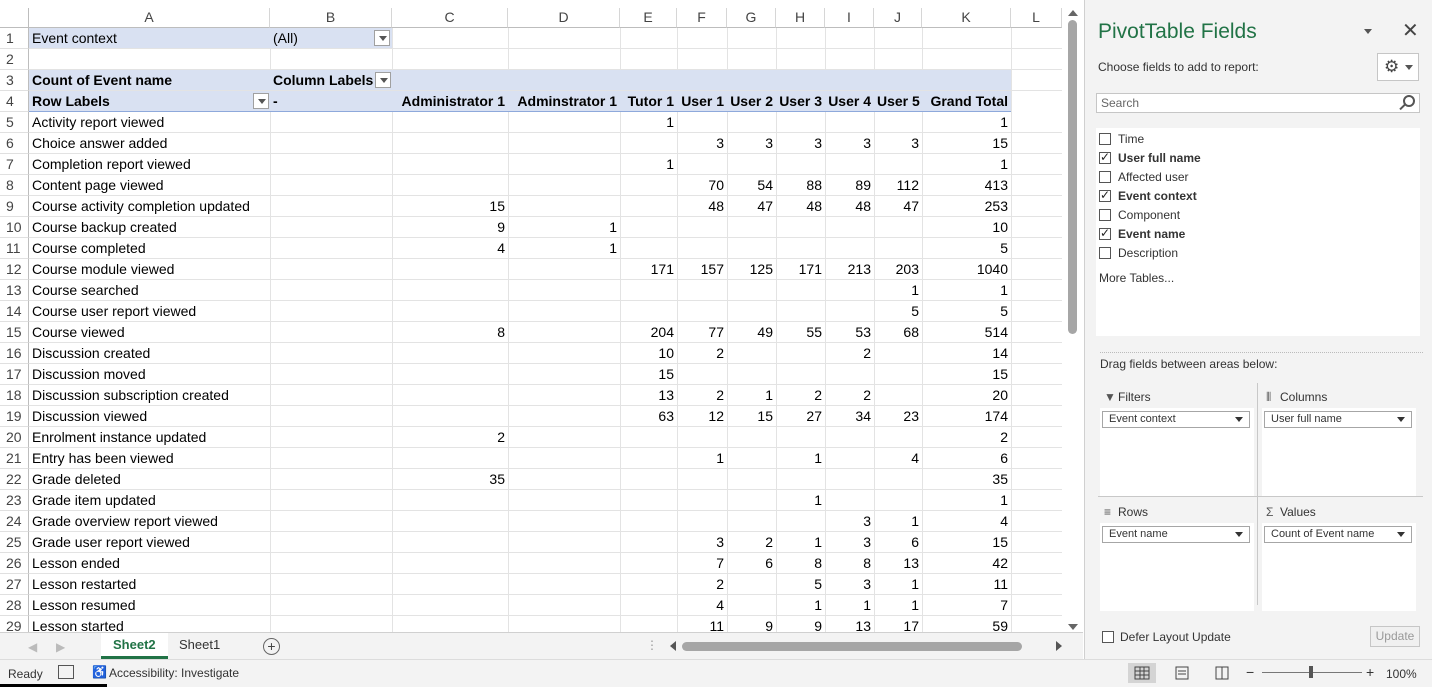 The width and height of the screenshot is (1432, 687). What do you see at coordinates (103, 269) in the screenshot?
I see `row-label: Course module viewed` at bounding box center [103, 269].